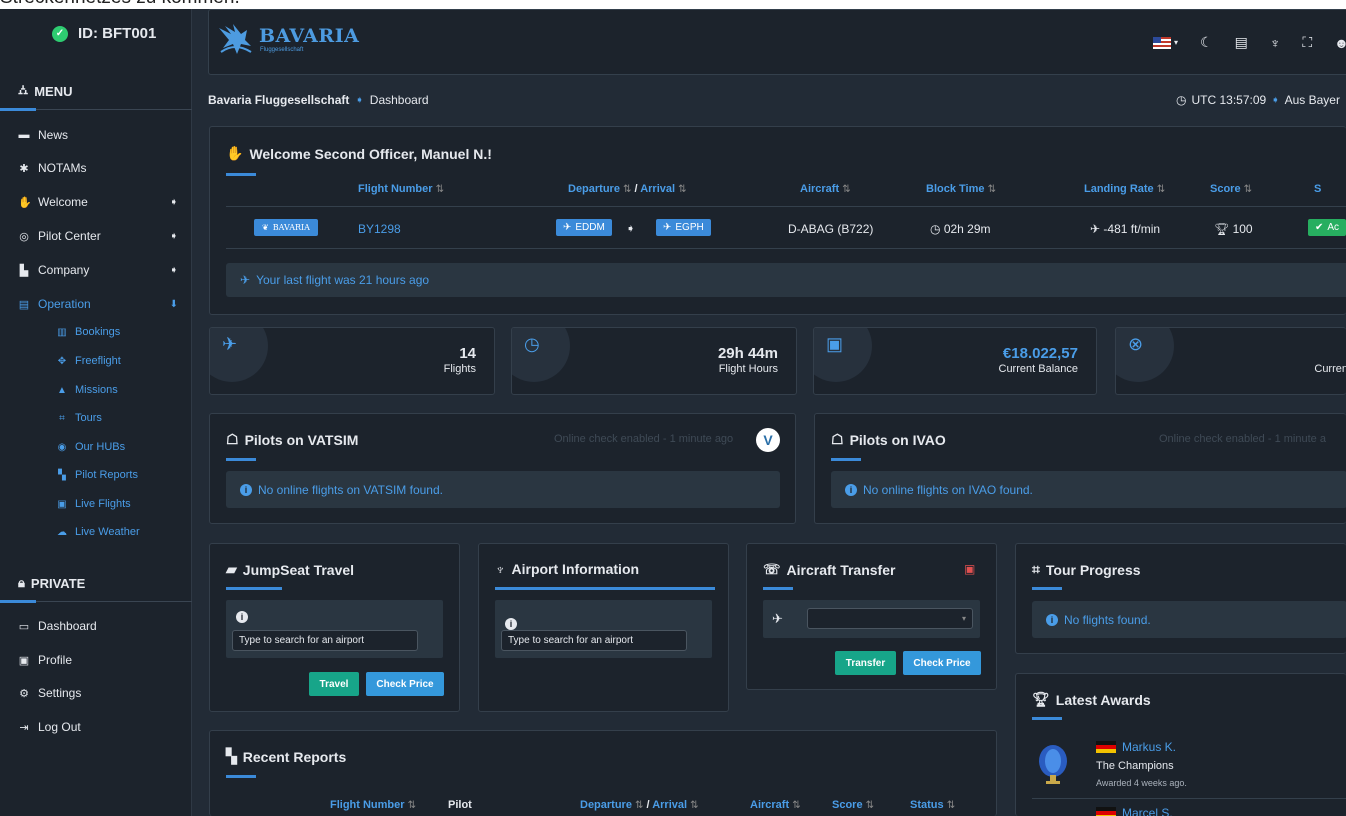 The height and width of the screenshot is (816, 1346). What do you see at coordinates (98, 135) in the screenshot?
I see `sidebar-item-news: ▬ News` at bounding box center [98, 135].